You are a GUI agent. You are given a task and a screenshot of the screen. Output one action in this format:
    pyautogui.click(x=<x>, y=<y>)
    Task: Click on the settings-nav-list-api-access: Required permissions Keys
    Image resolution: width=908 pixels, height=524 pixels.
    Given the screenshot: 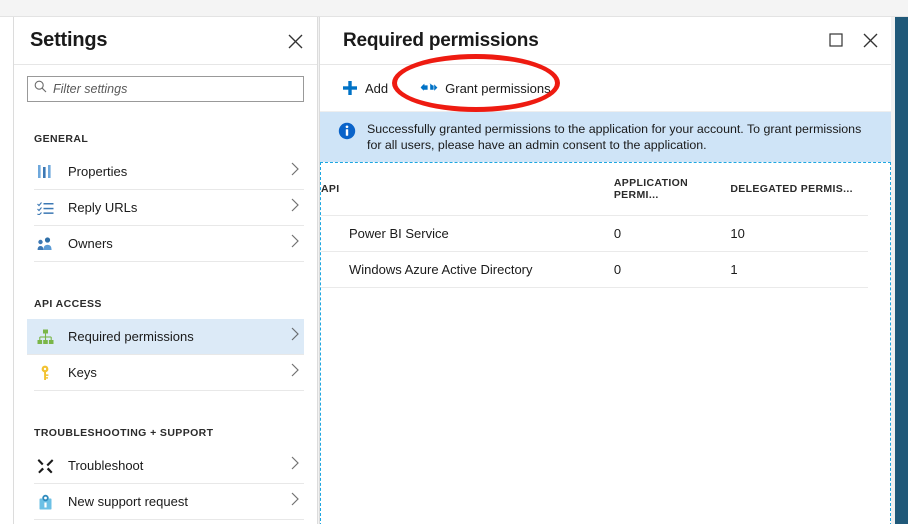 What is the action you would take?
    pyautogui.click(x=165, y=355)
    